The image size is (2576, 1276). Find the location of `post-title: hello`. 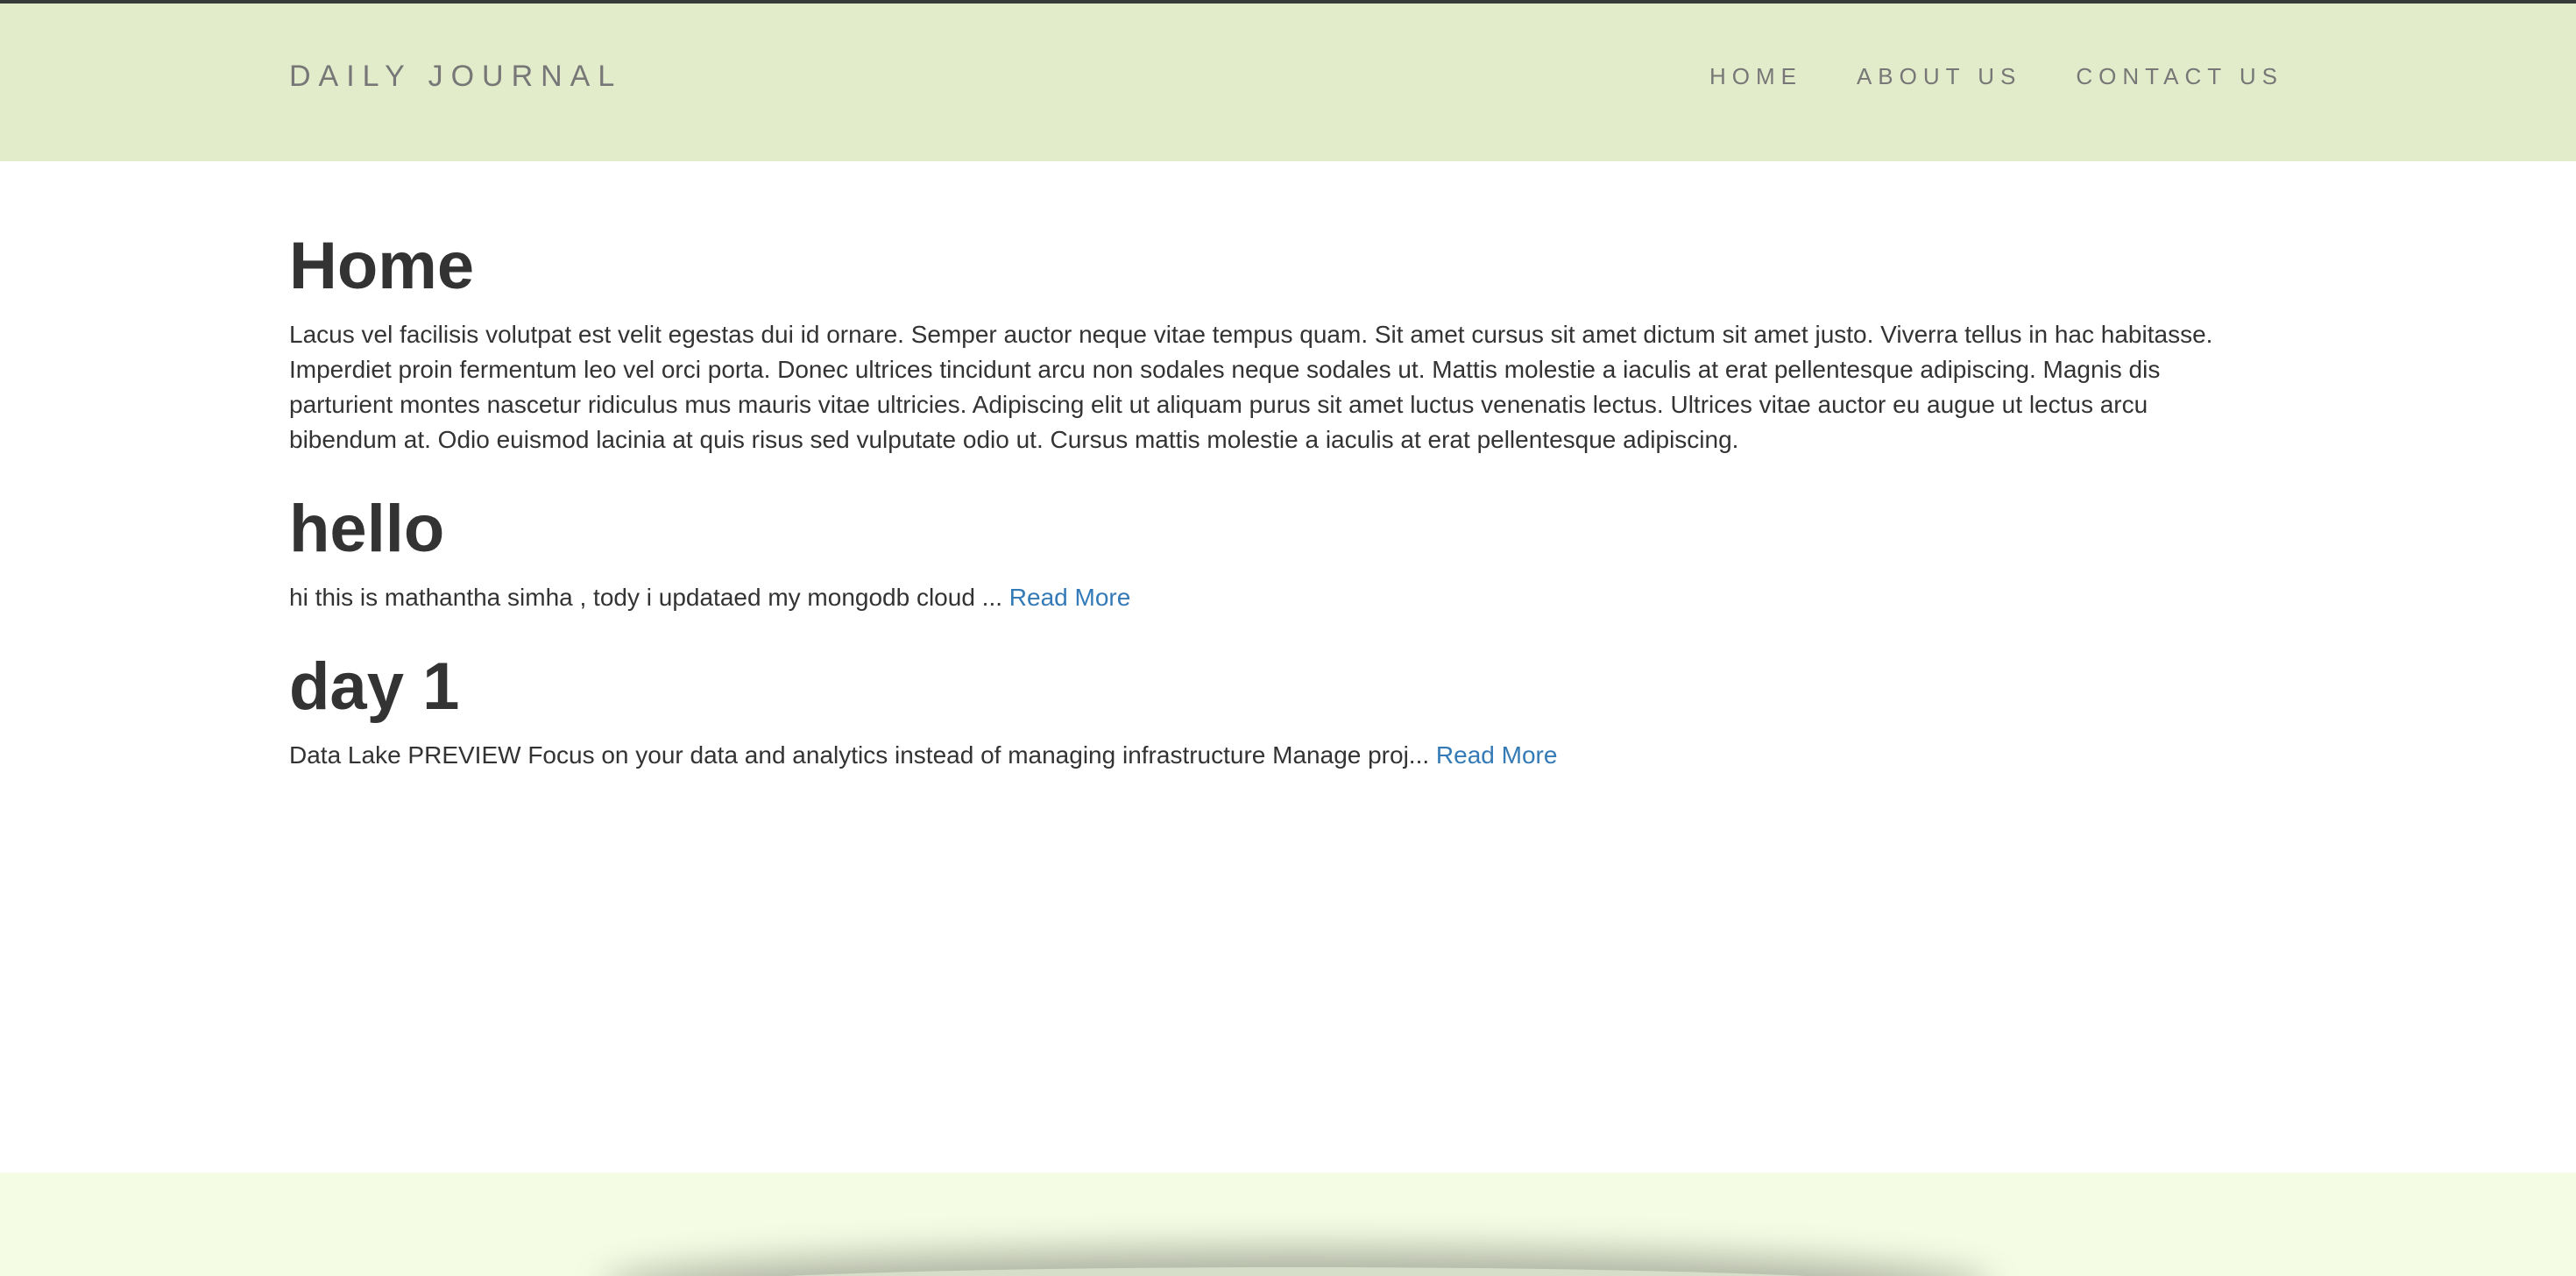

post-title: hello is located at coordinates (367, 529).